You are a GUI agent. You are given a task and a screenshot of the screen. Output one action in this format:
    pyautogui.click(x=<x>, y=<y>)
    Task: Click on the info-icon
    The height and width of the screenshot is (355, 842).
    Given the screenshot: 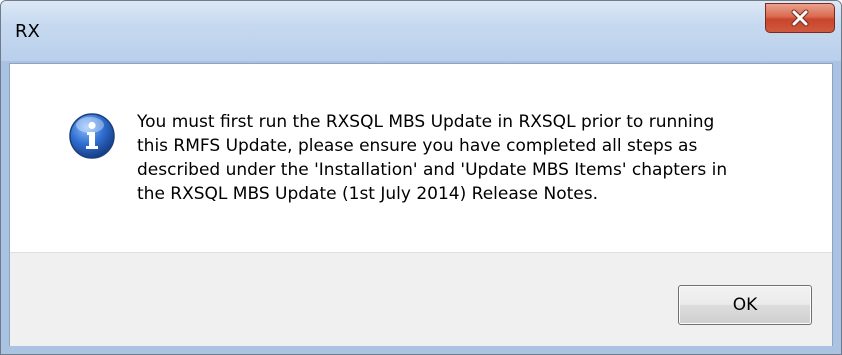 What is the action you would take?
    pyautogui.click(x=92, y=136)
    